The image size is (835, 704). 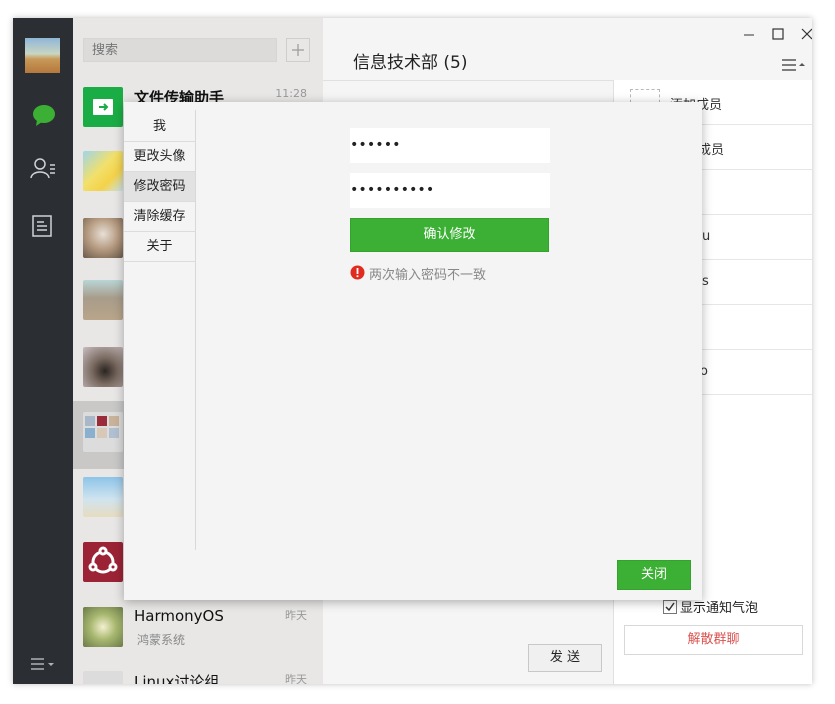 I want to click on menu-item-about: 关于, so click(x=159, y=247).